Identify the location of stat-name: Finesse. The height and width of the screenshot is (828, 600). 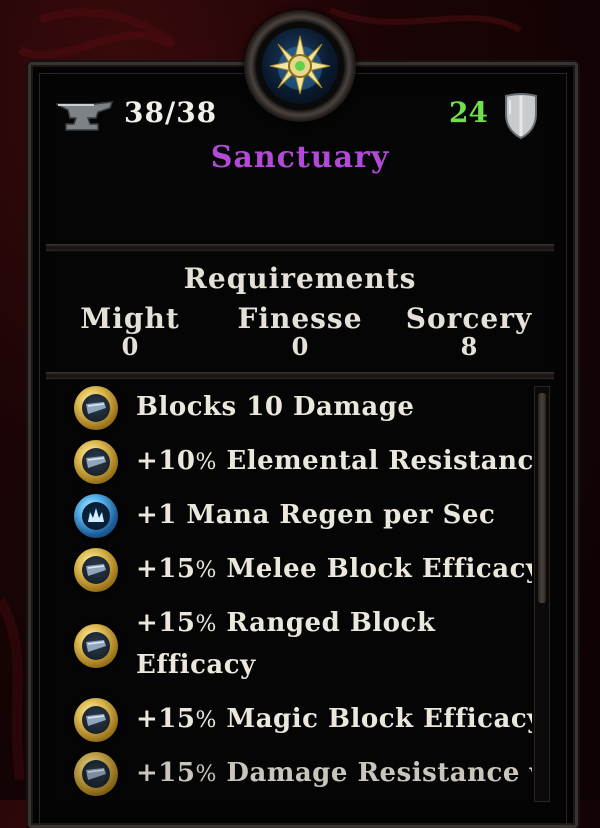
(300, 318).